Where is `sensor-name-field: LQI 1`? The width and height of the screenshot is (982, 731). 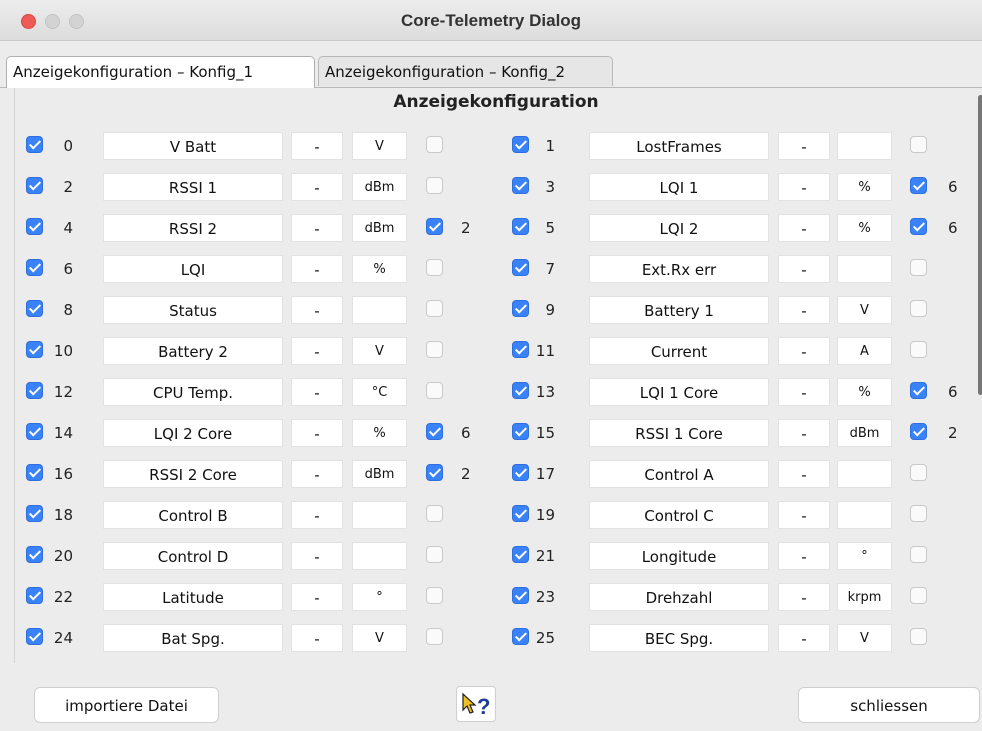 sensor-name-field: LQI 1 is located at coordinates (679, 187).